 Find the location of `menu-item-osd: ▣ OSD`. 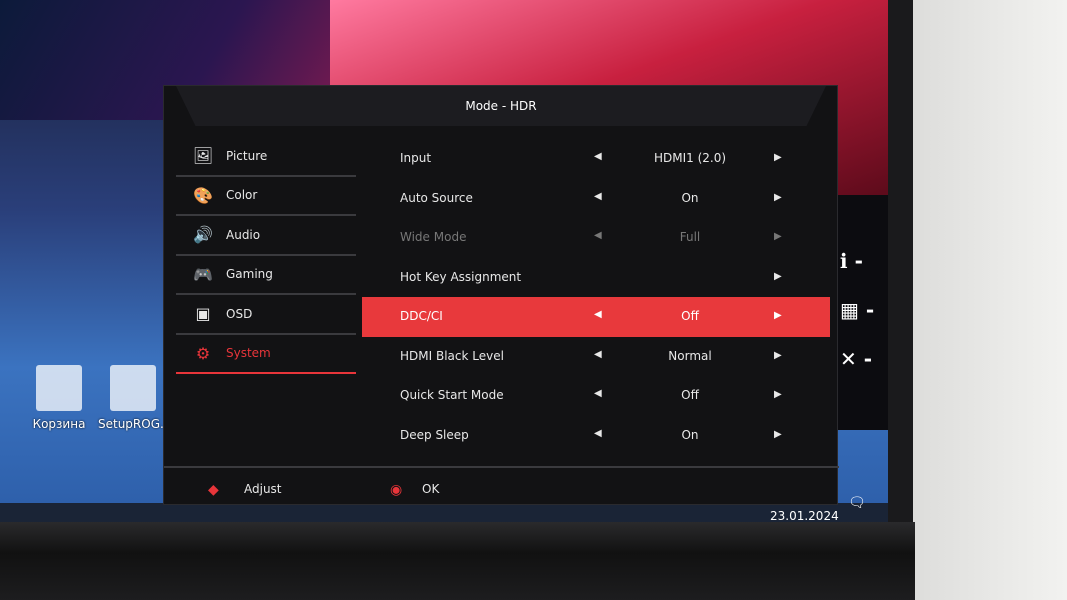

menu-item-osd: ▣ OSD is located at coordinates (266, 315).